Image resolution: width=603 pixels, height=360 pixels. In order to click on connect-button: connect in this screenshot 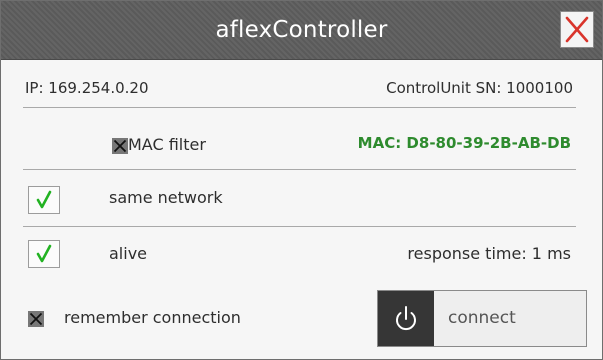, I will do `click(482, 318)`.